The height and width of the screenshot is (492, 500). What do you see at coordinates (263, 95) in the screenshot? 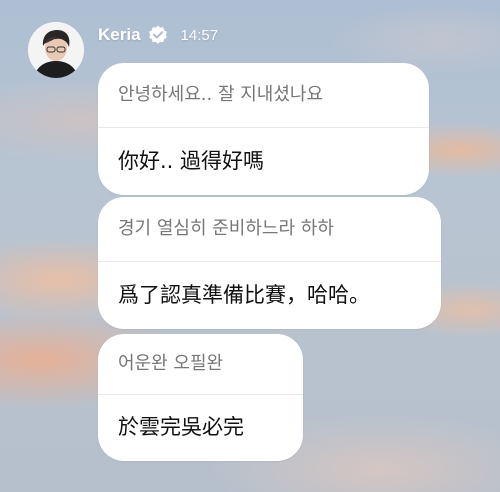
I see `korean-text: 안녕하세요.. 잘 지내셨나요` at bounding box center [263, 95].